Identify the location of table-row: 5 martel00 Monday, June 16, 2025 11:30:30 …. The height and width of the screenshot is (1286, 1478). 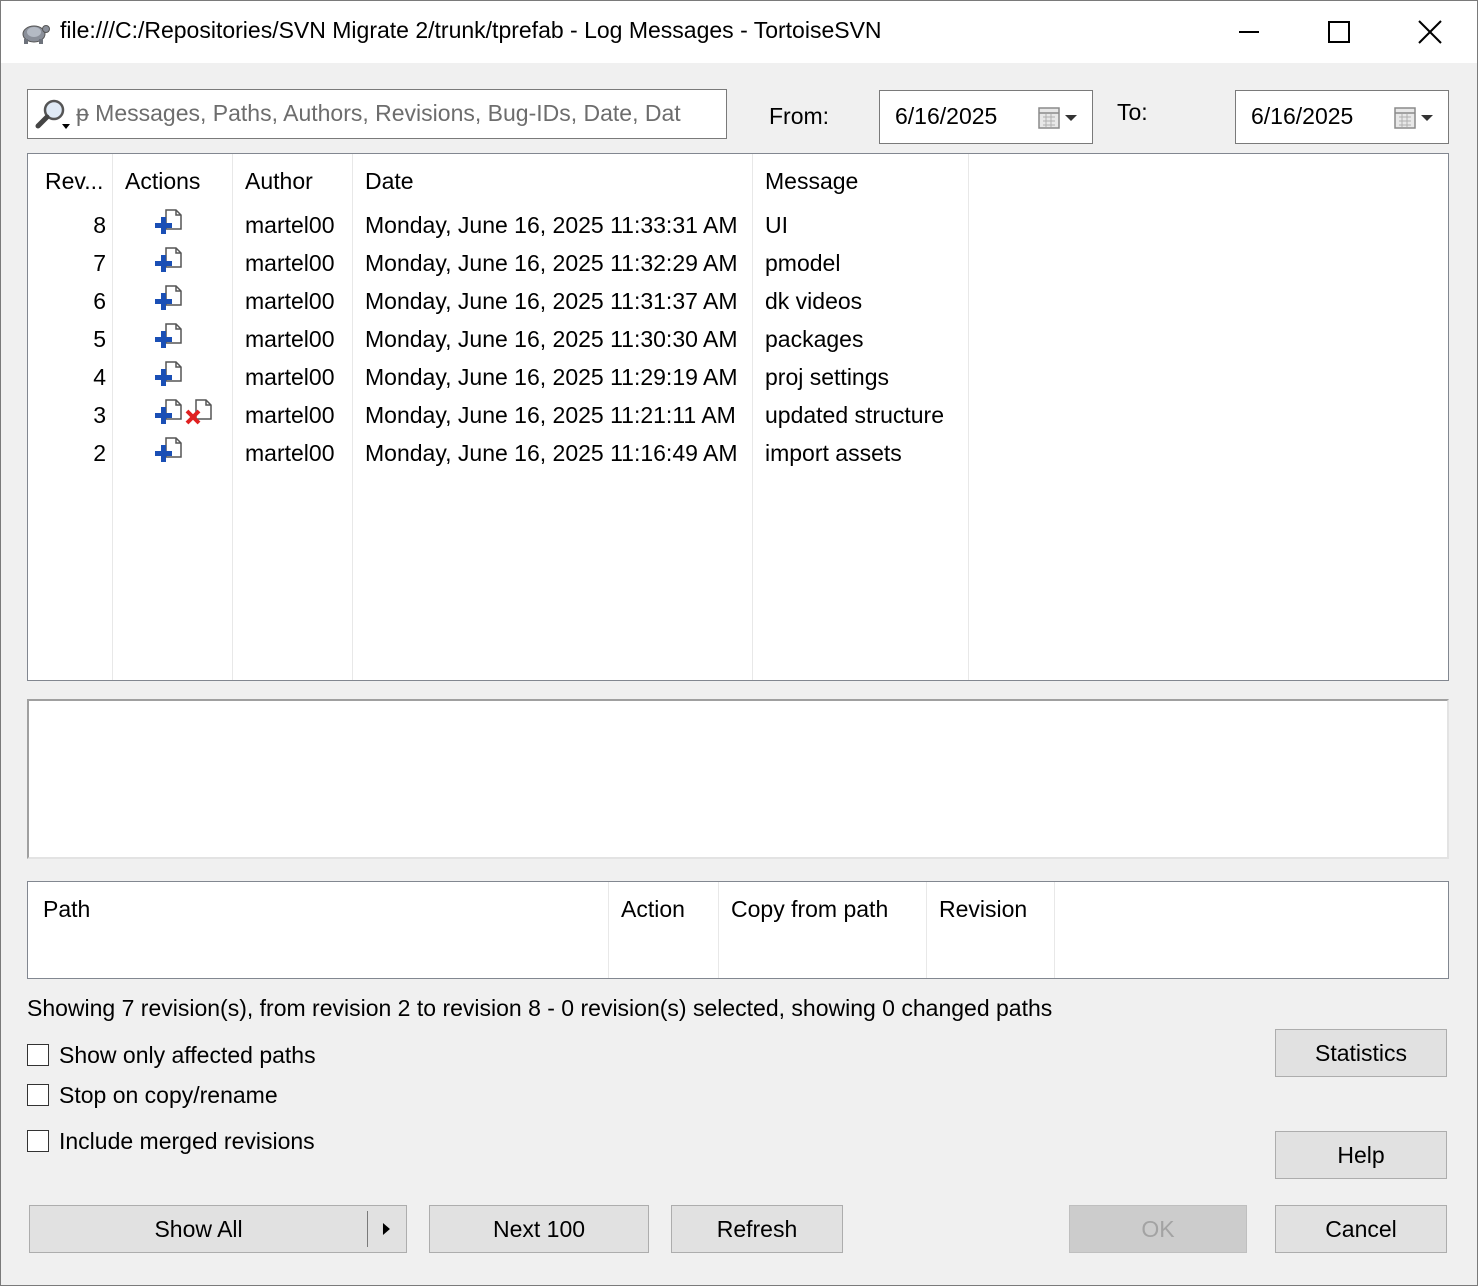
(738, 339).